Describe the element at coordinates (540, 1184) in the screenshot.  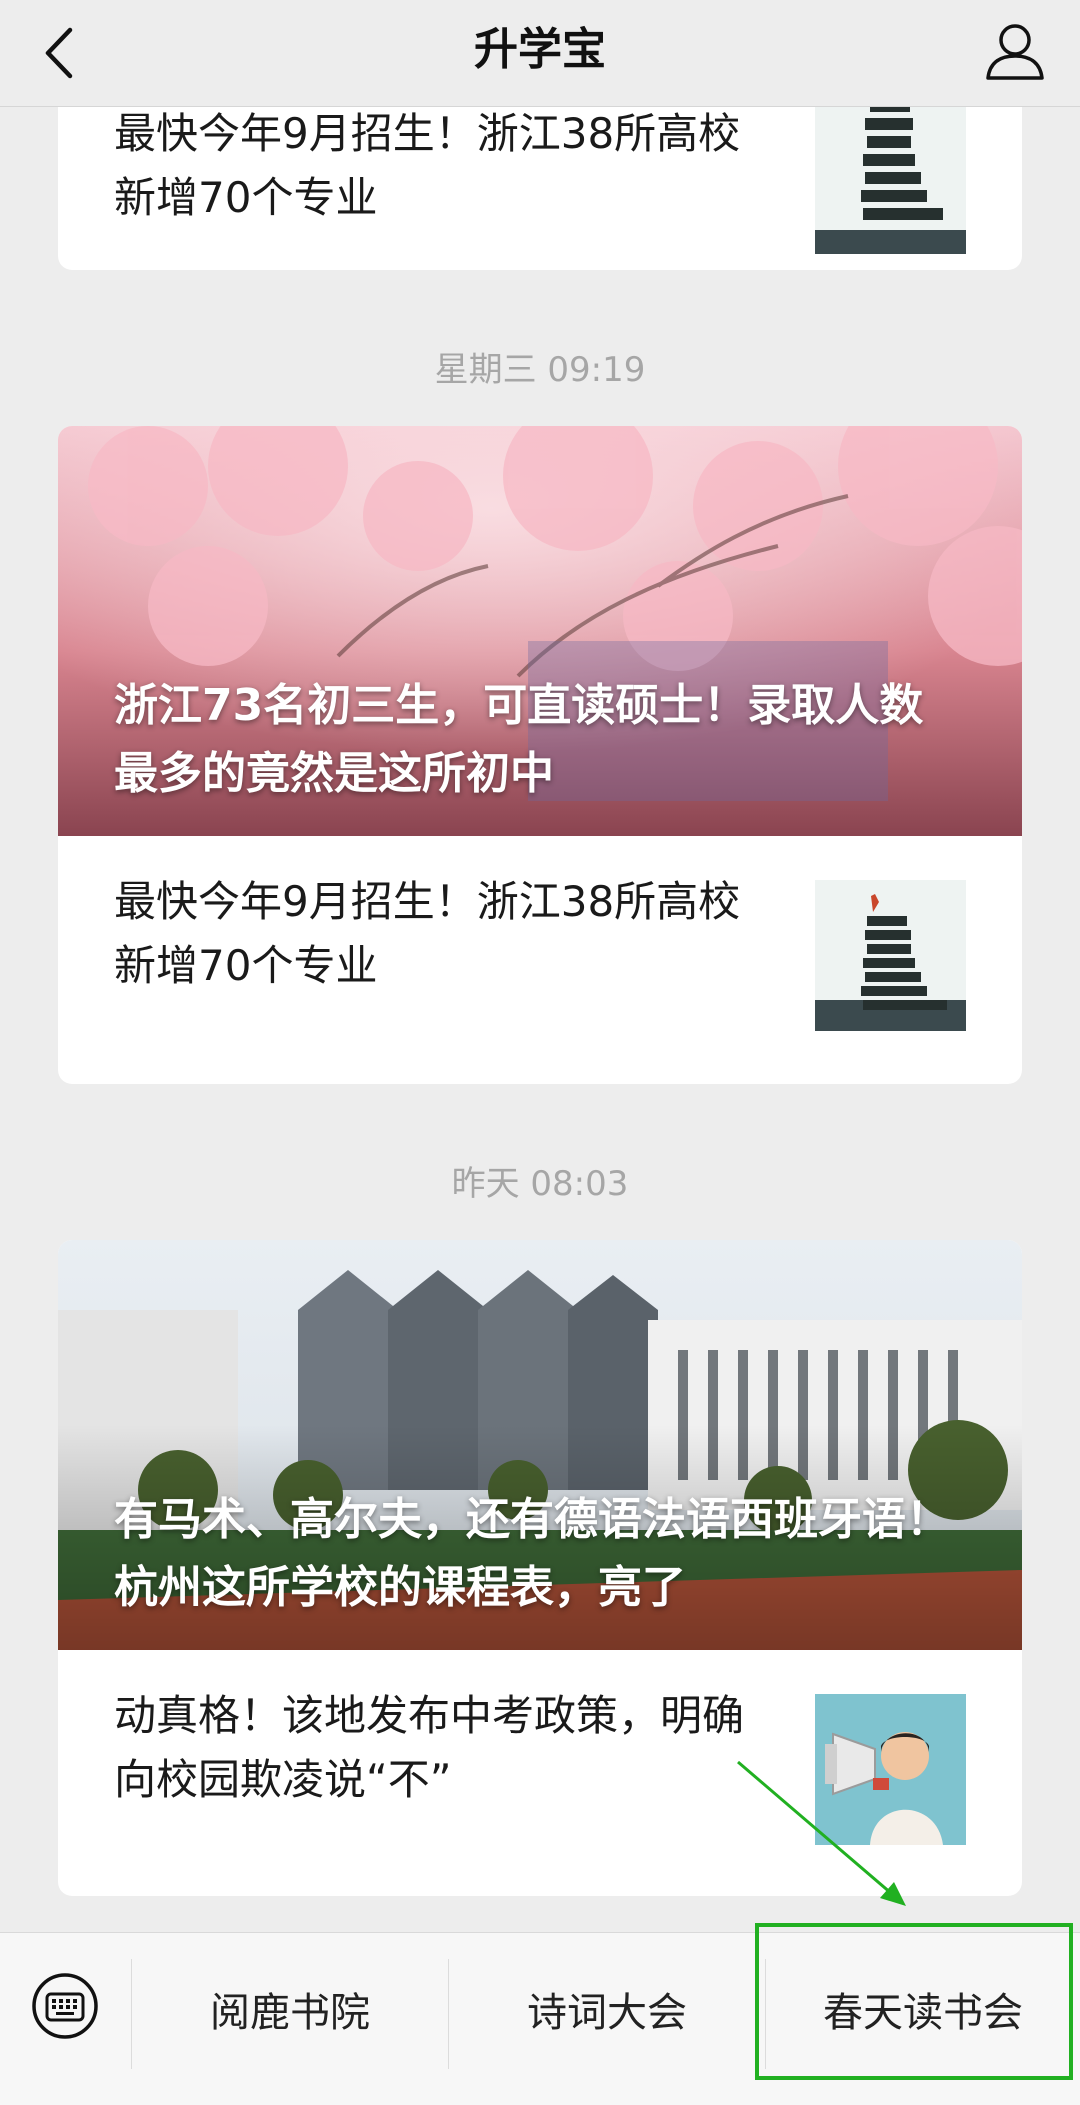
I see `timestamp: 昨天 08:03` at that location.